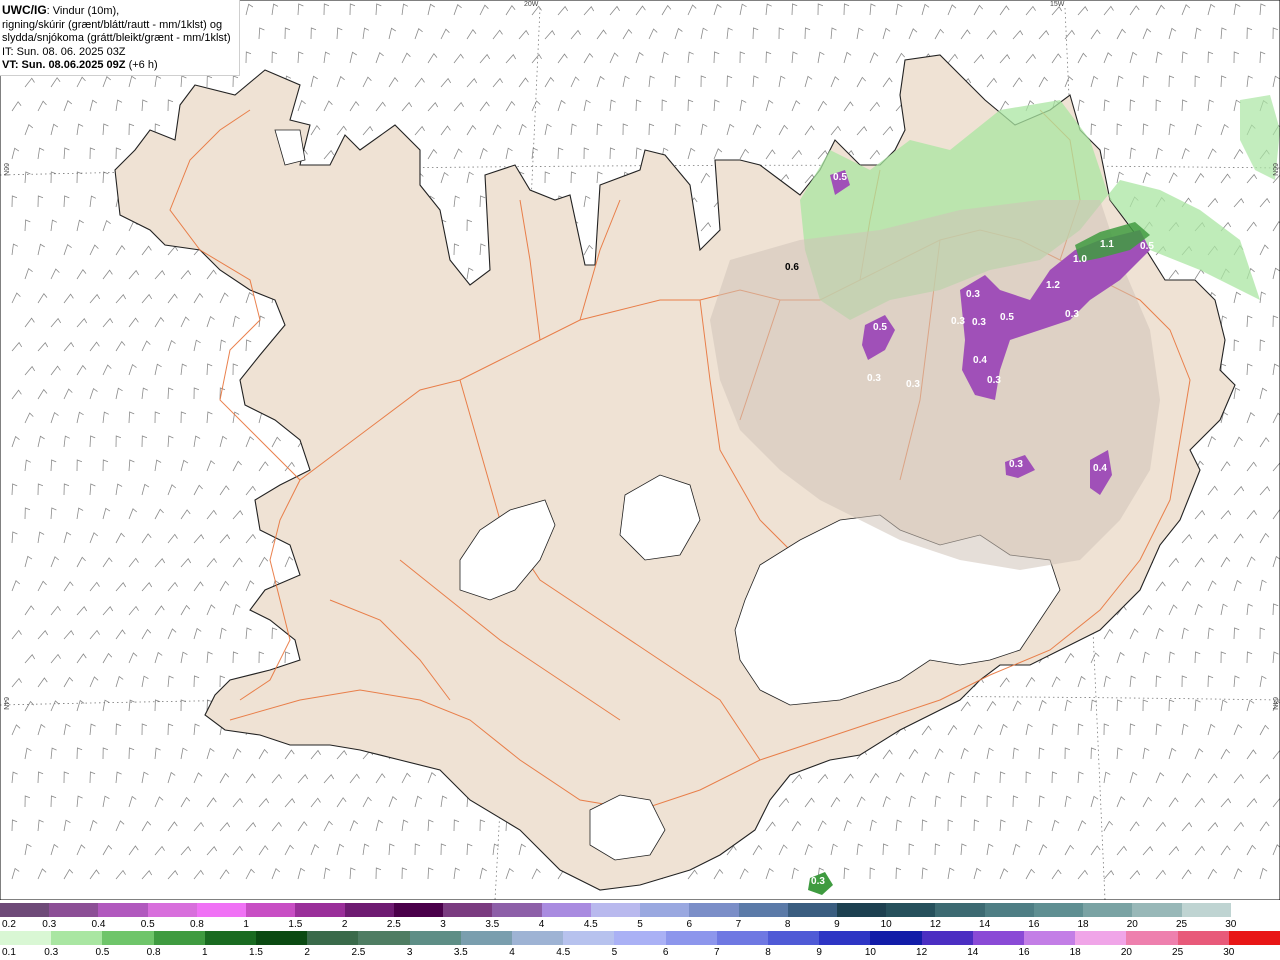 The width and height of the screenshot is (1280, 960). What do you see at coordinates (1132, 924) in the screenshot?
I see `legend-snow-label: 20` at bounding box center [1132, 924].